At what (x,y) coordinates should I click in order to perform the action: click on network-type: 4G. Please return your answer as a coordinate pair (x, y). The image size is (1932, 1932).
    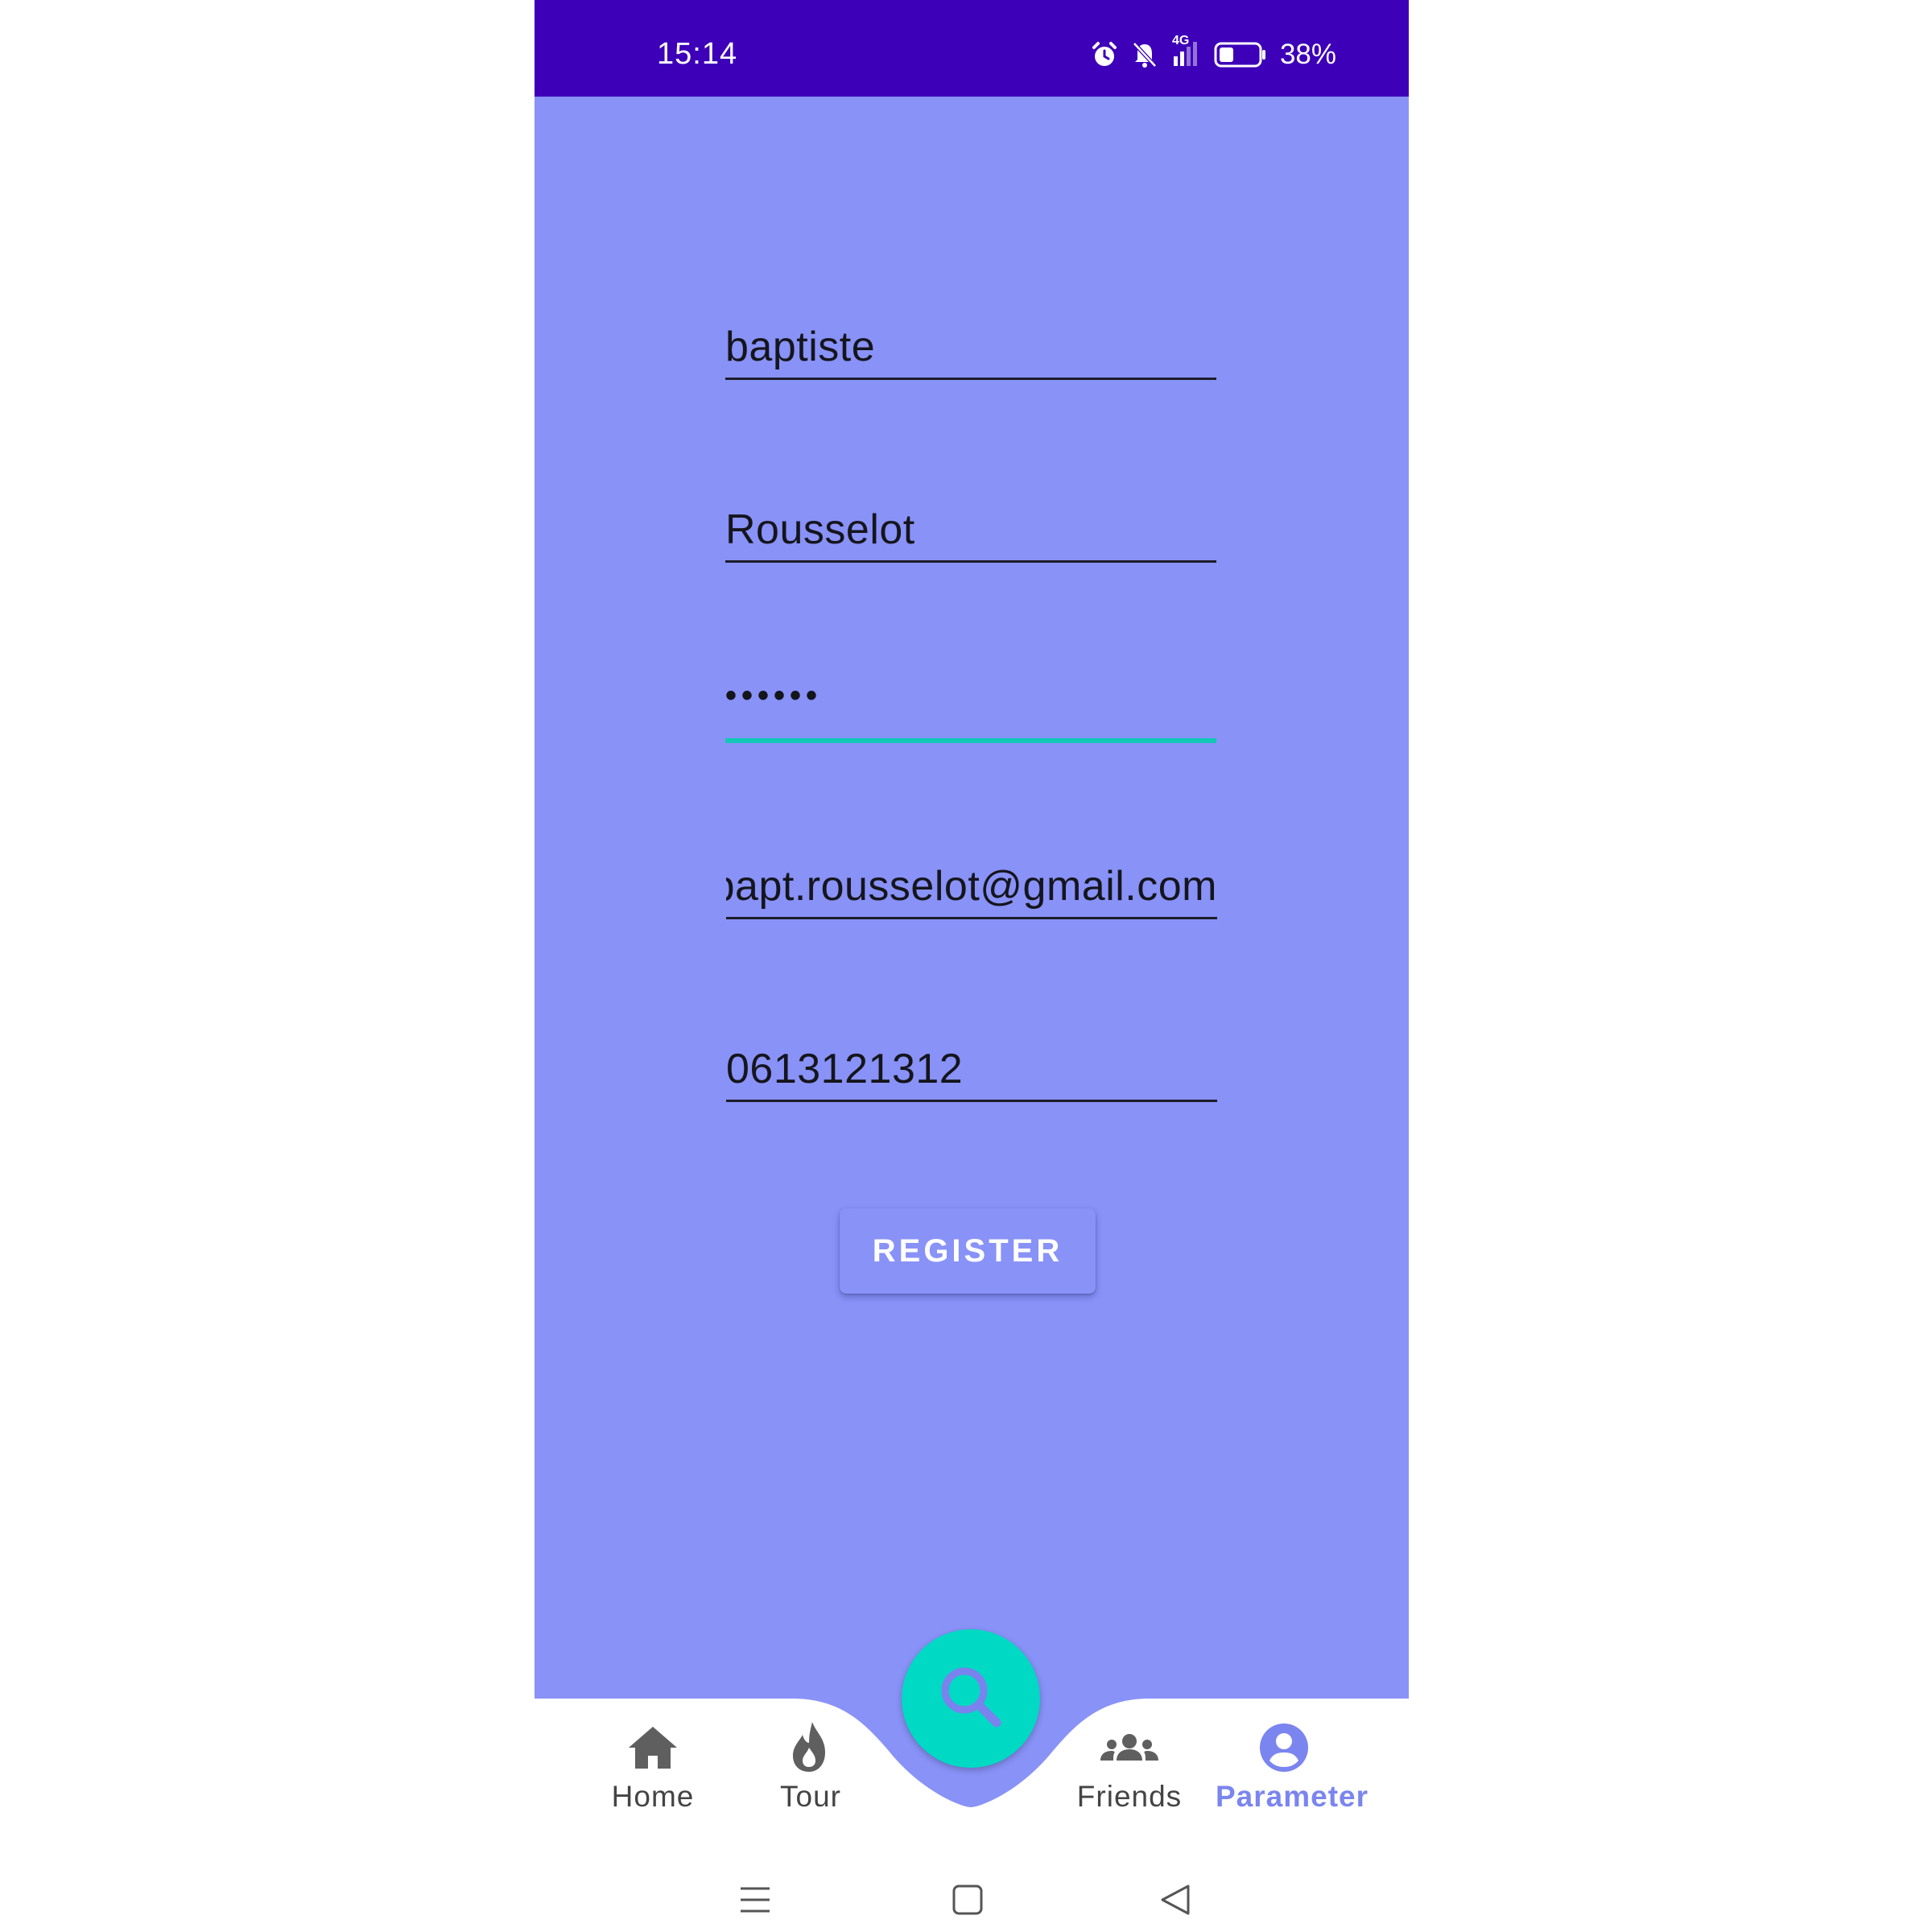
    Looking at the image, I should click on (1180, 40).